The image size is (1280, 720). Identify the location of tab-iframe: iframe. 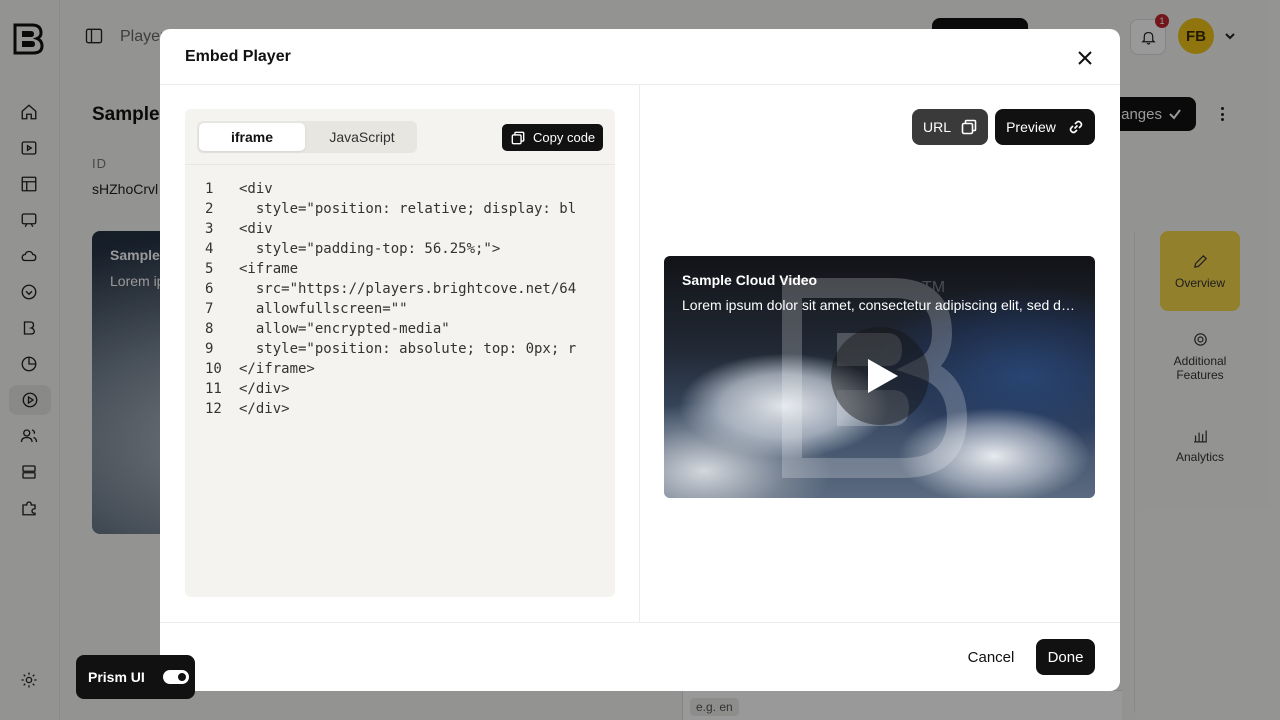
(252, 137).